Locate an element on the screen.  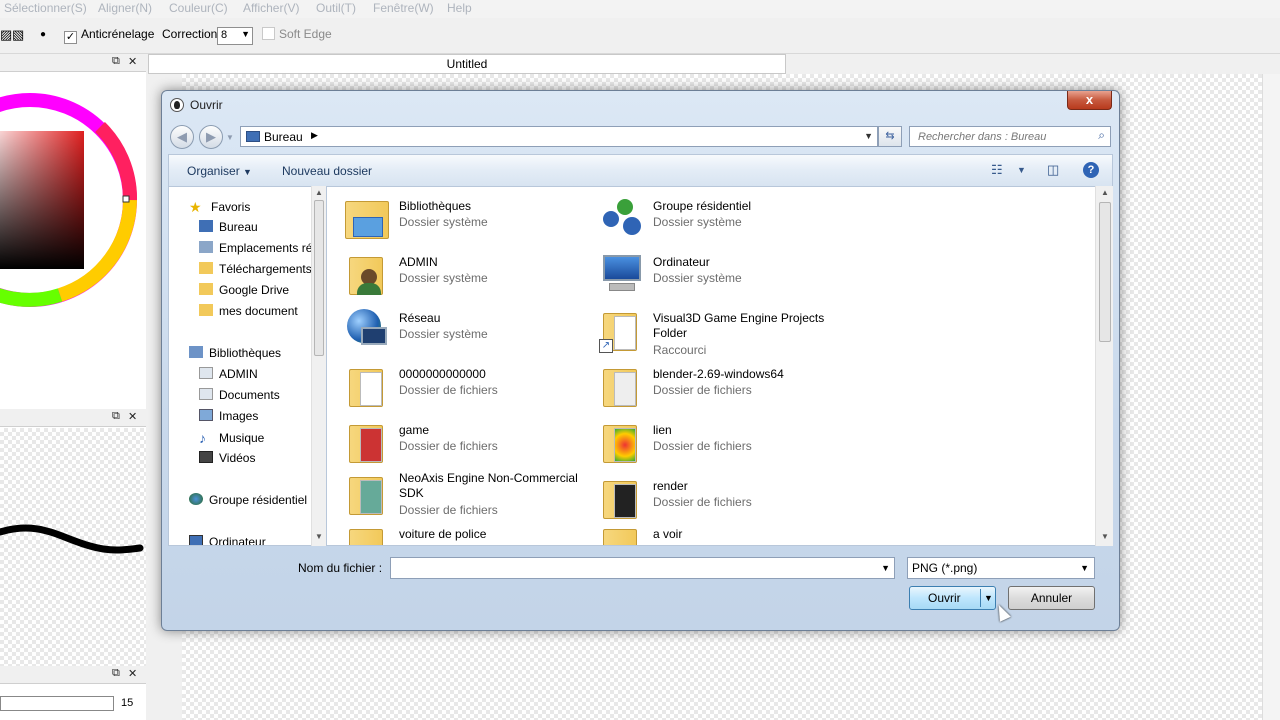
menu-align: Aligner(N) is located at coordinates (125, 8).